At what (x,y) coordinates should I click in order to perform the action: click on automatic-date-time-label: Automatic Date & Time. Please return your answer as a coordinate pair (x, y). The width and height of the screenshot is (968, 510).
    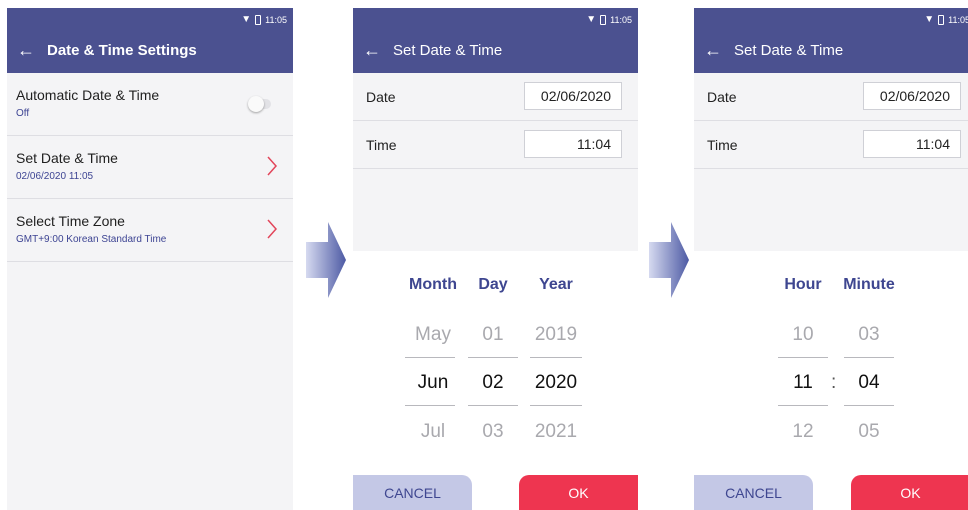
    Looking at the image, I should click on (88, 95).